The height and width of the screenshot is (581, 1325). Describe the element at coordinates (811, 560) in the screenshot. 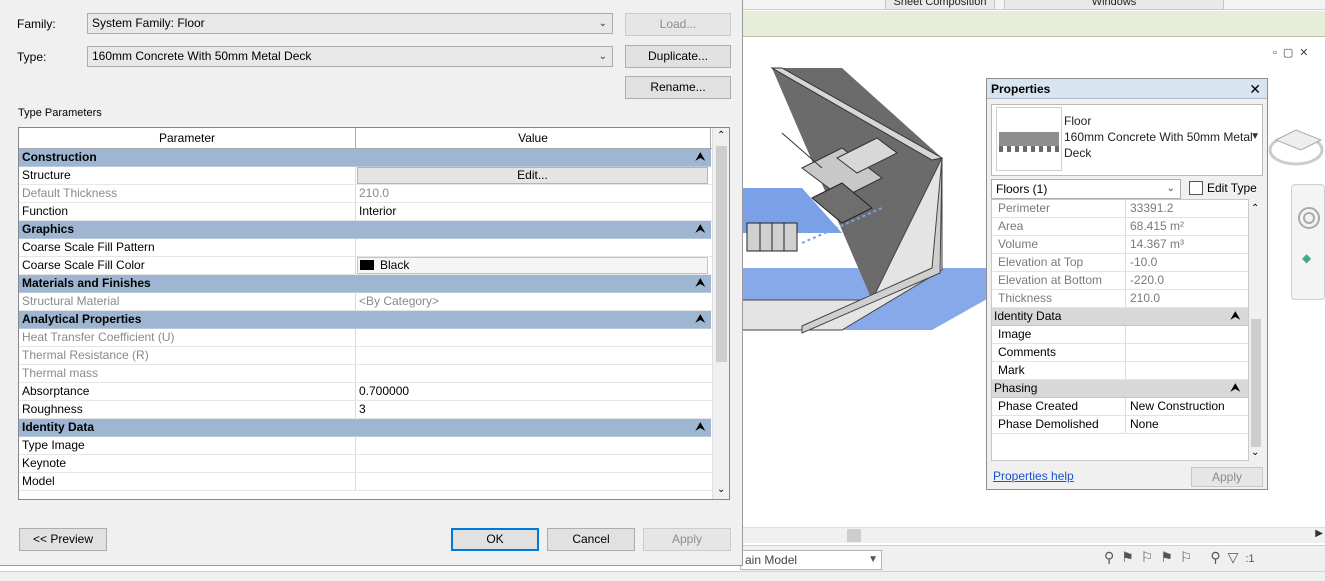

I see `active-workset-combo: ain Model ▼` at that location.